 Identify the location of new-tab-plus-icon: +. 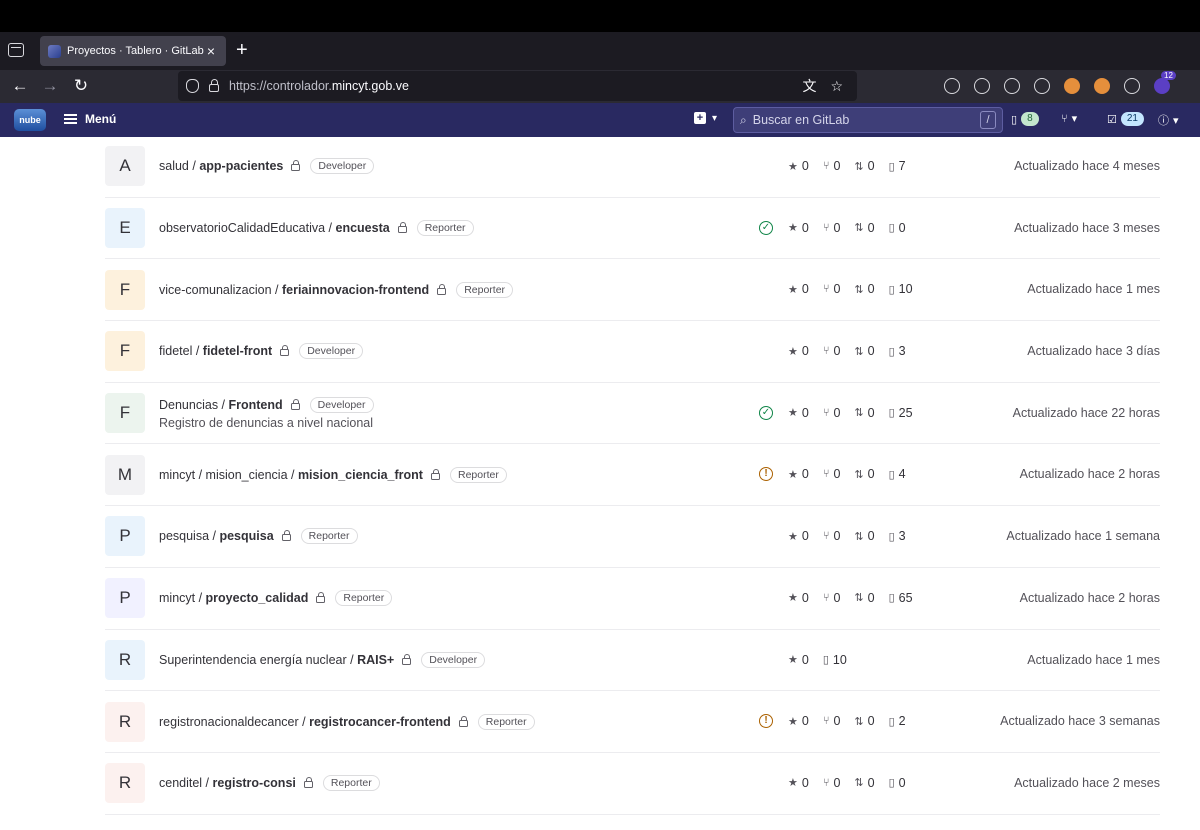
(242, 50).